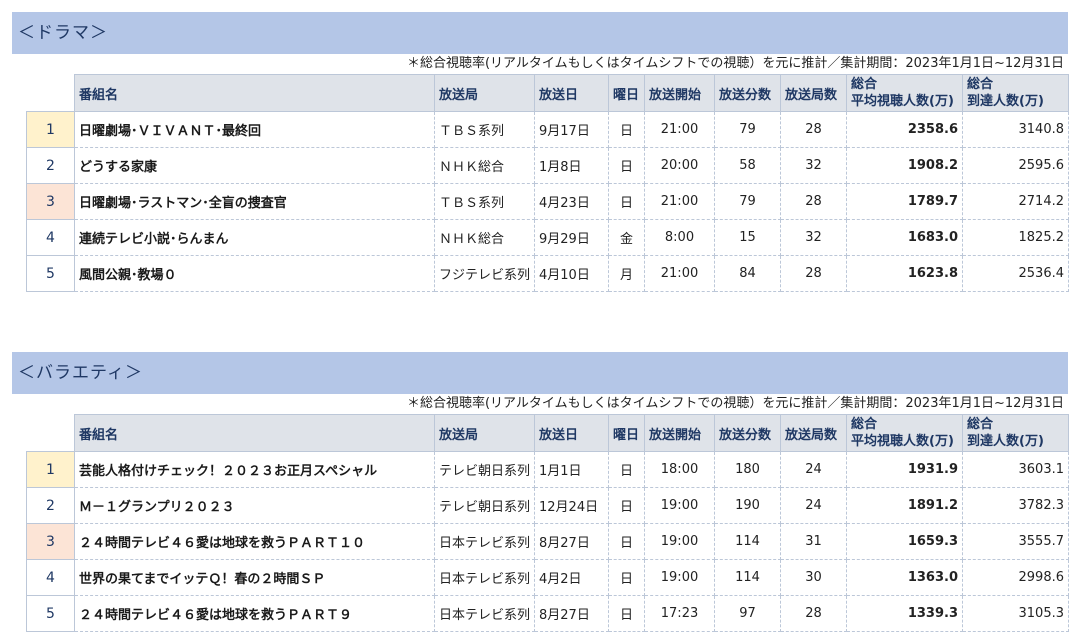 Image resolution: width=1083 pixels, height=643 pixels. I want to click on stations-cell: 30, so click(813, 577).